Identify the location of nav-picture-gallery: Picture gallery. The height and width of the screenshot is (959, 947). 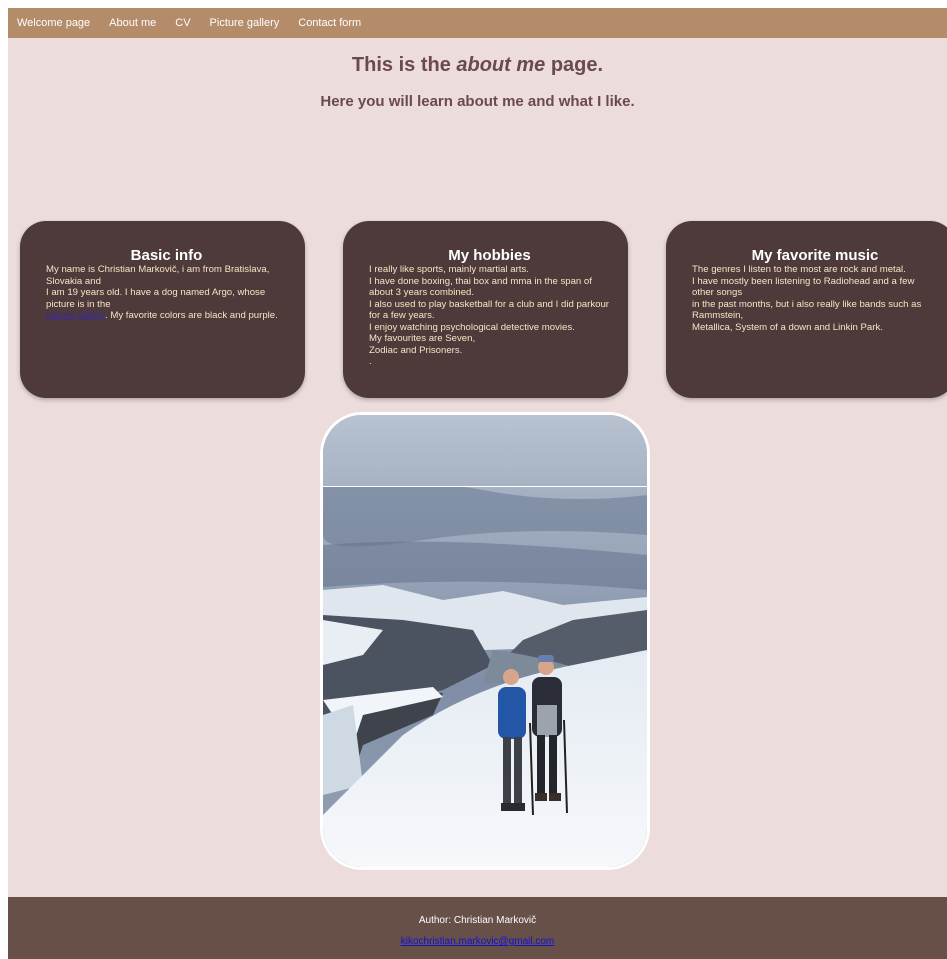
(245, 23).